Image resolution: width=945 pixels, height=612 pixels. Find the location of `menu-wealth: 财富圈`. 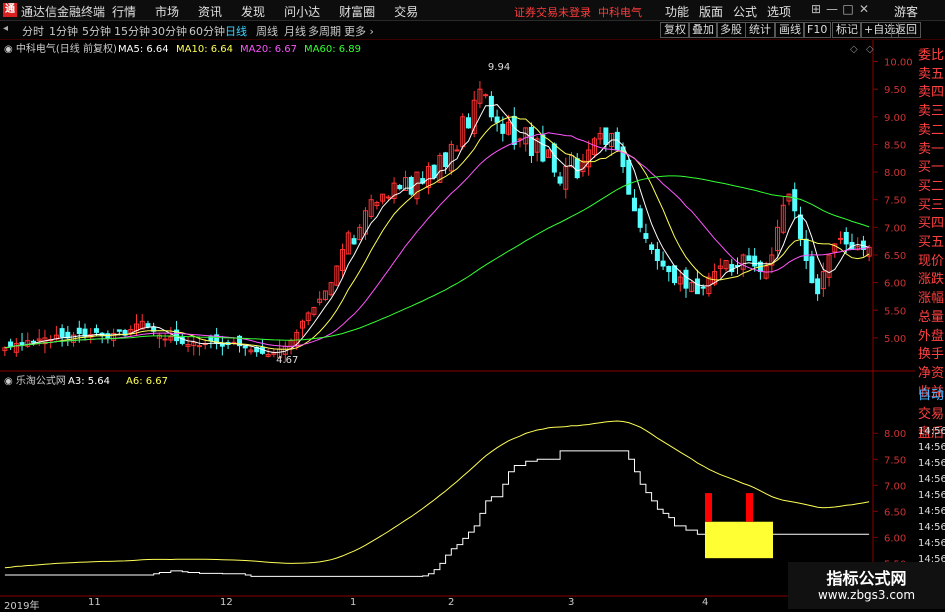

menu-wealth: 财富圈 is located at coordinates (357, 11).